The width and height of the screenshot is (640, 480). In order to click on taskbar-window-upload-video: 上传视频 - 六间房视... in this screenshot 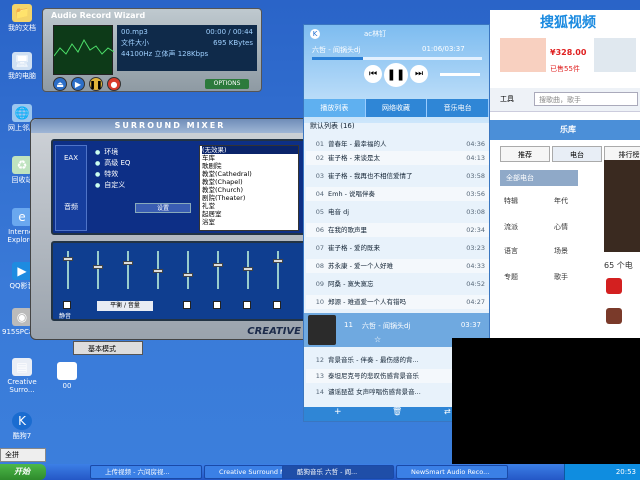, I will do `click(146, 472)`.